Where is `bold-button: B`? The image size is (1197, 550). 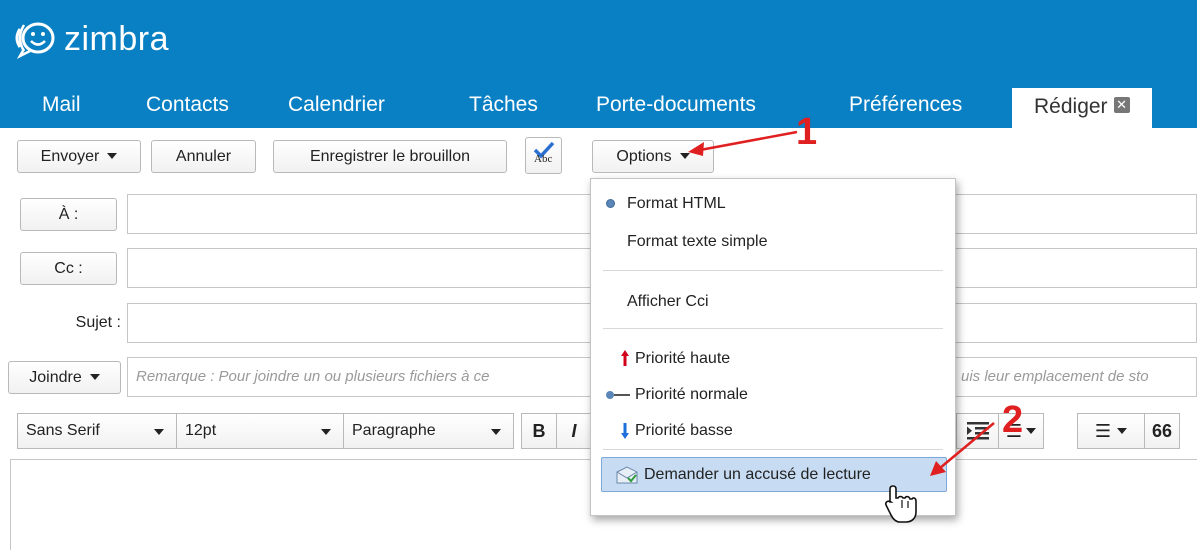
bold-button: B is located at coordinates (539, 431).